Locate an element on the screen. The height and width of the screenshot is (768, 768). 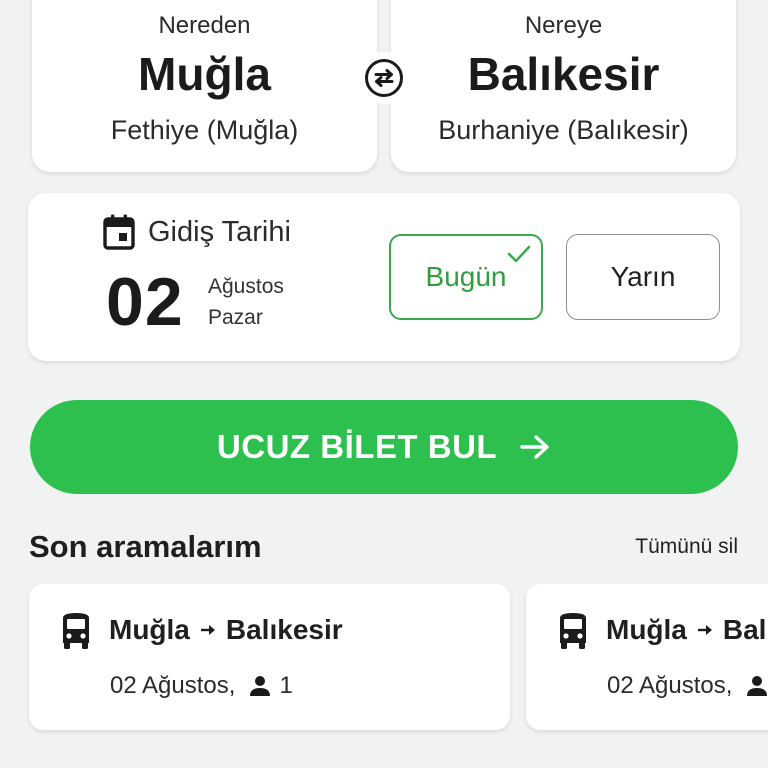
recent-searches-title: Son aramalarım is located at coordinates (145, 546).